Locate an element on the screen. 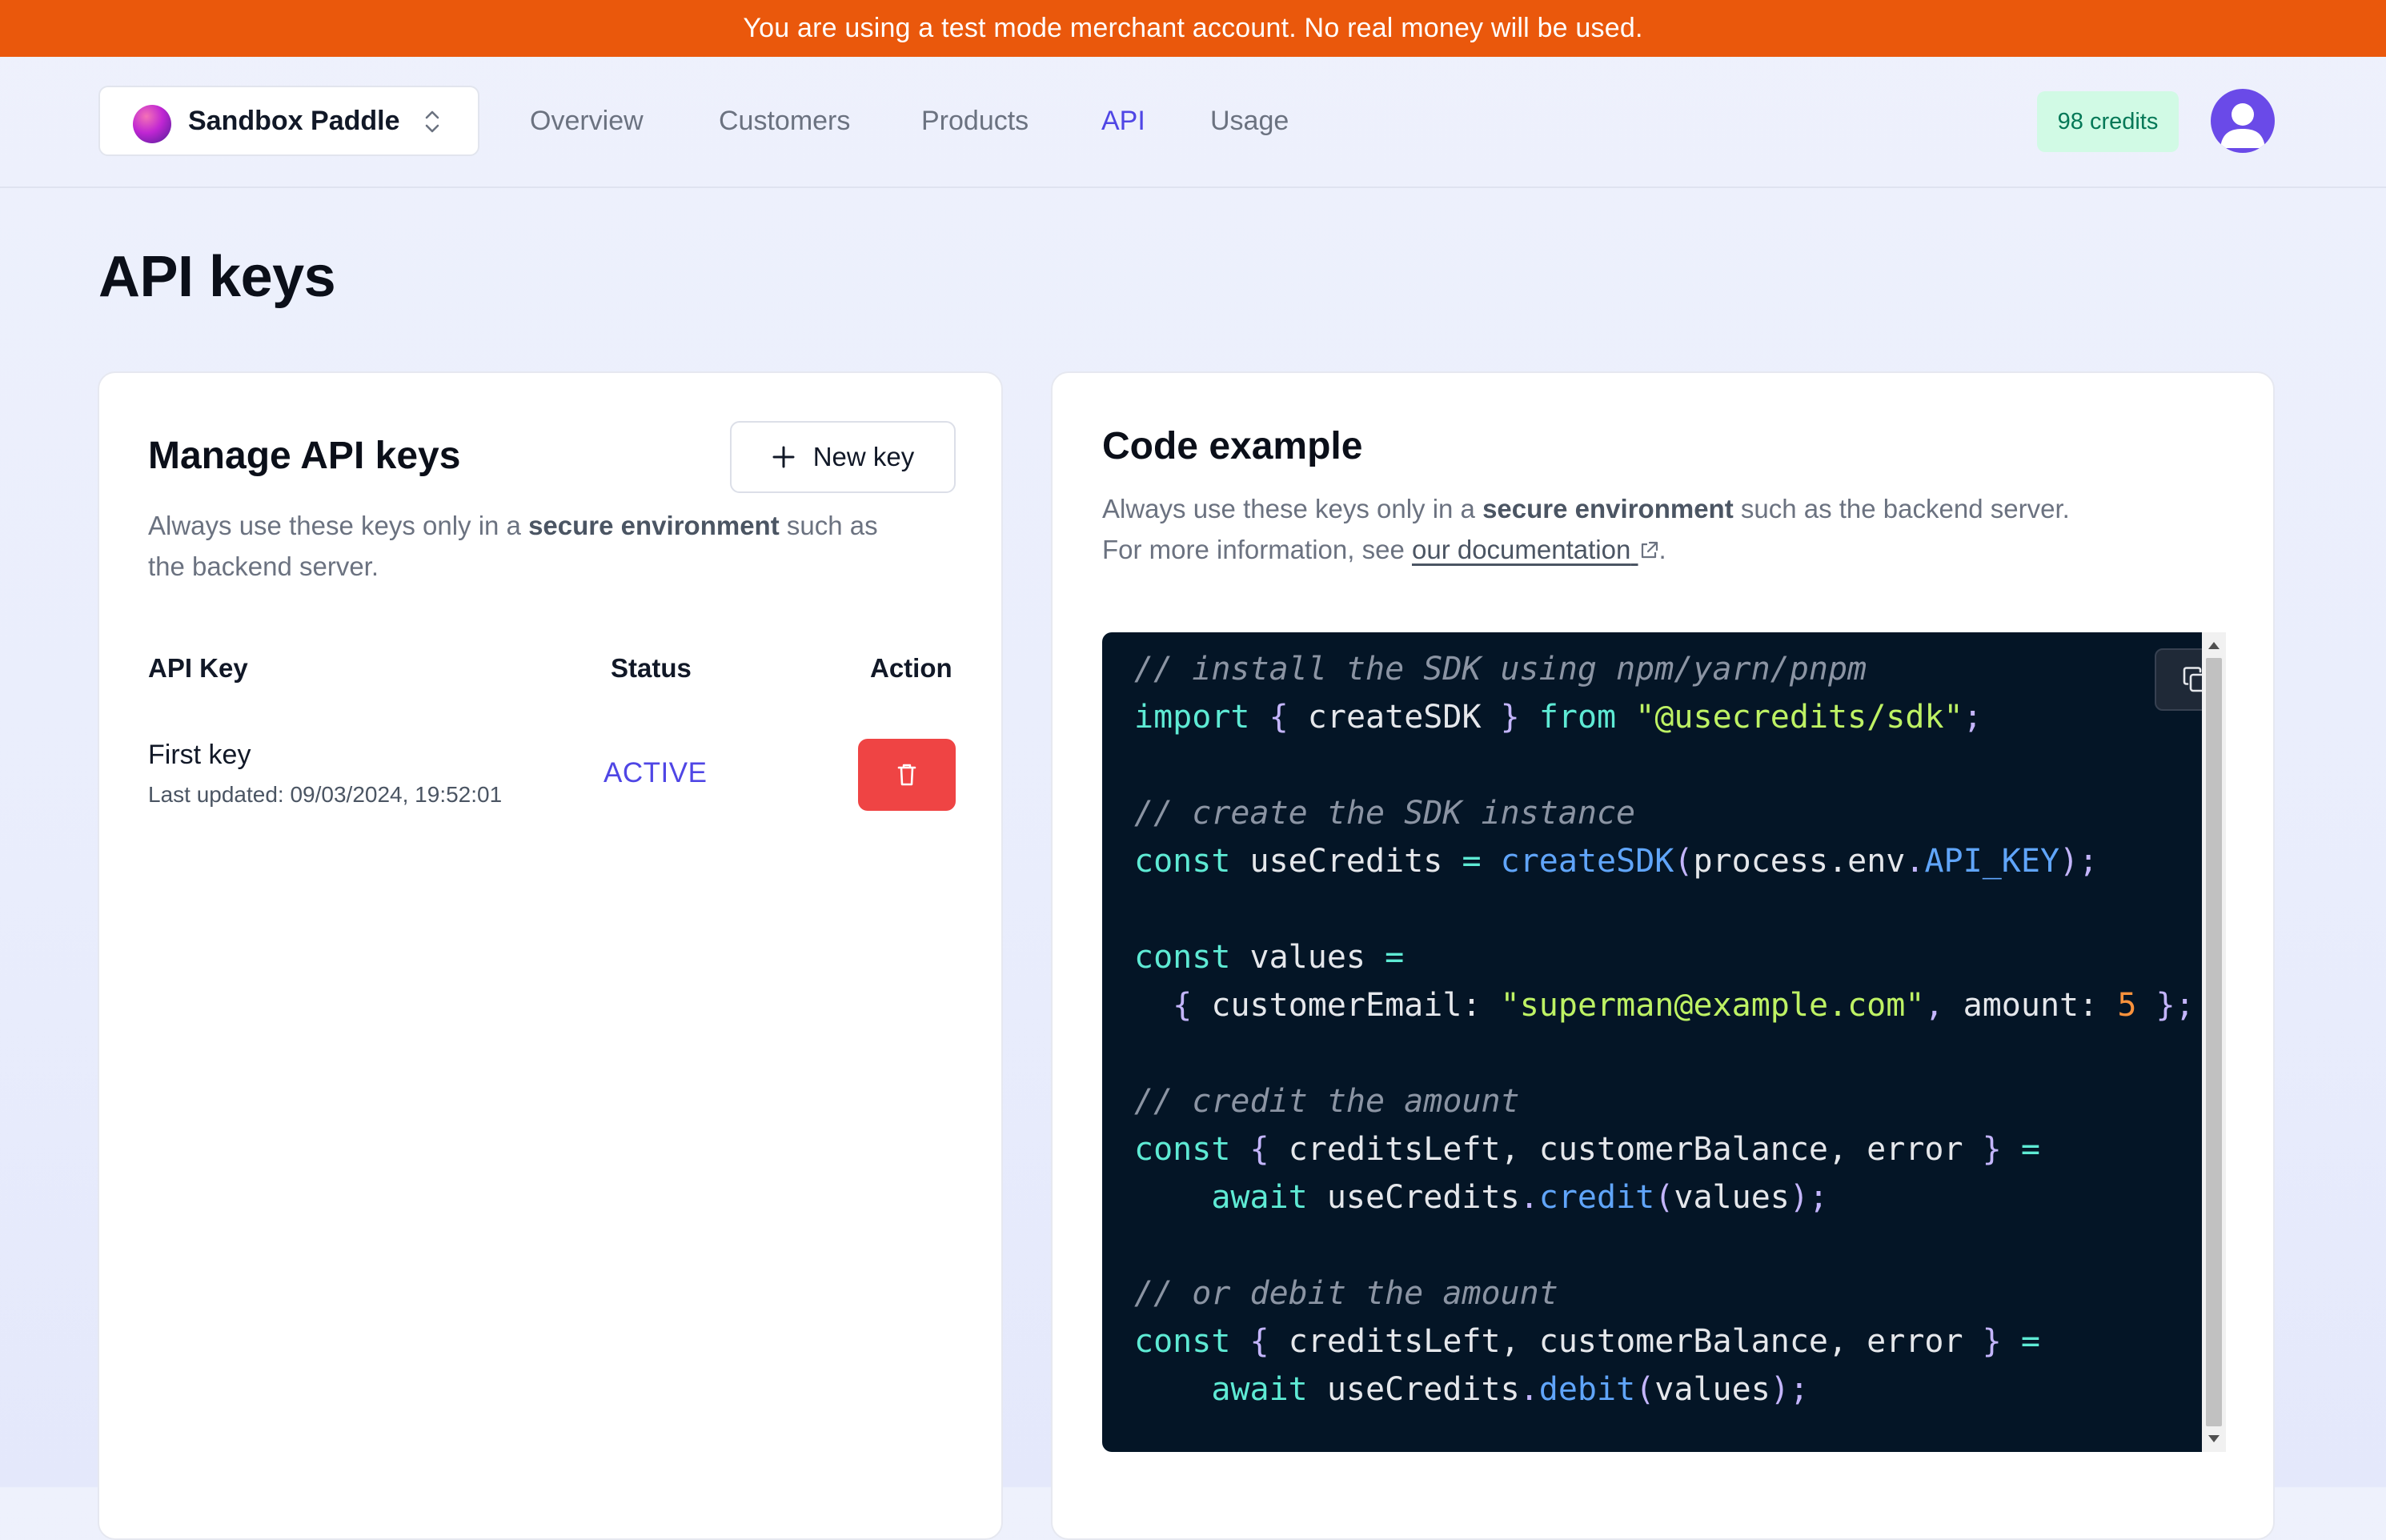  credits-badge: 98 credits is located at coordinates (2108, 122).